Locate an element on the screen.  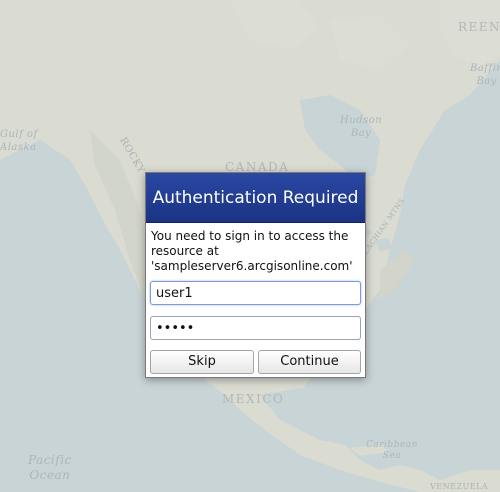
username-field is located at coordinates (255, 293).